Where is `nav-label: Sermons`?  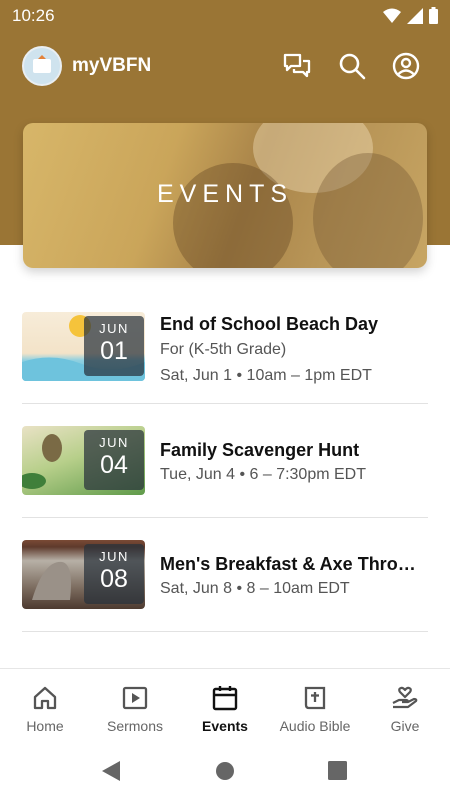 nav-label: Sermons is located at coordinates (135, 726).